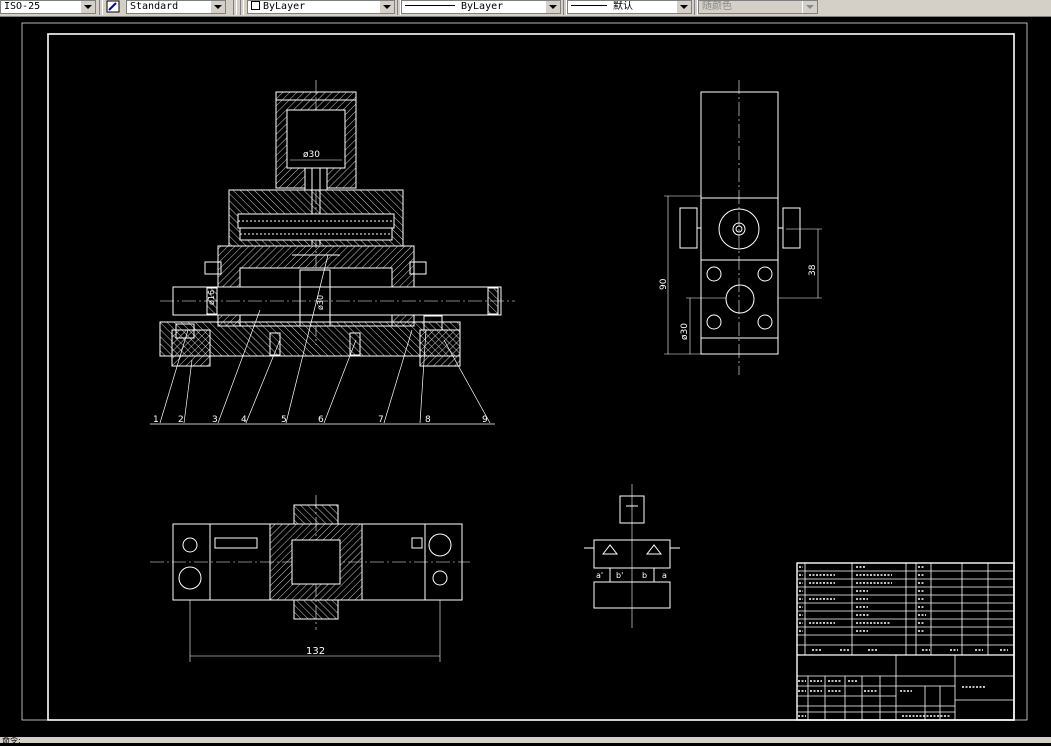 This screenshot has width=1051, height=746. I want to click on valve-symbol, so click(632, 556).